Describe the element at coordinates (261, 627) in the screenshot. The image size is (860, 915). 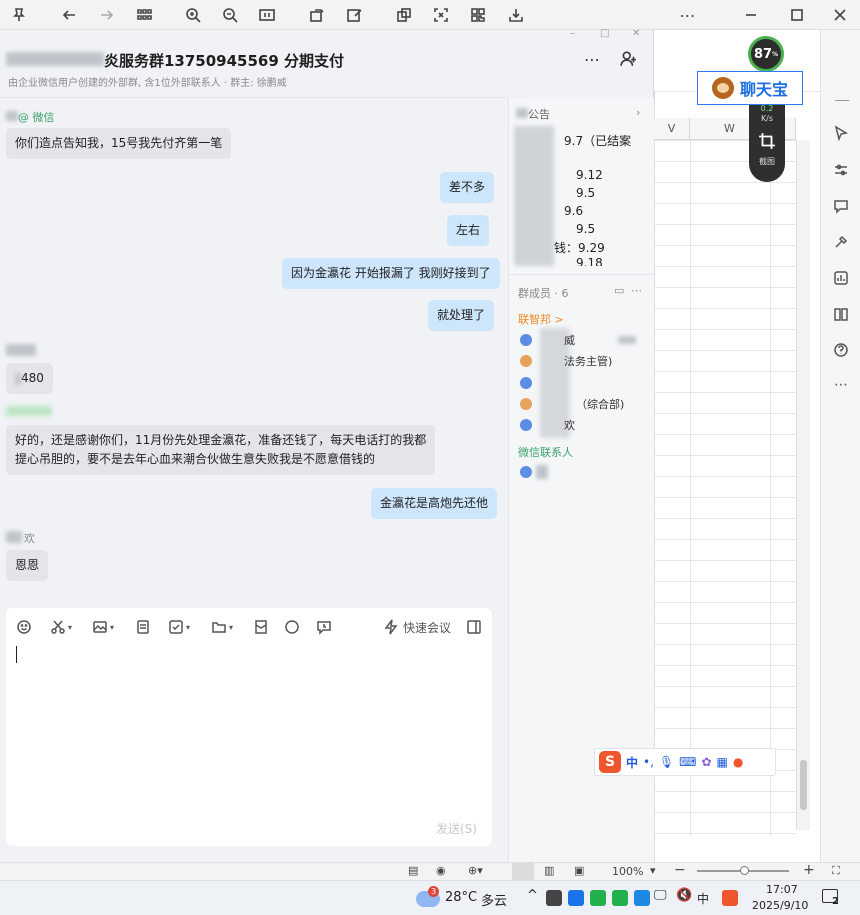
I see `red-packet-icon` at that location.